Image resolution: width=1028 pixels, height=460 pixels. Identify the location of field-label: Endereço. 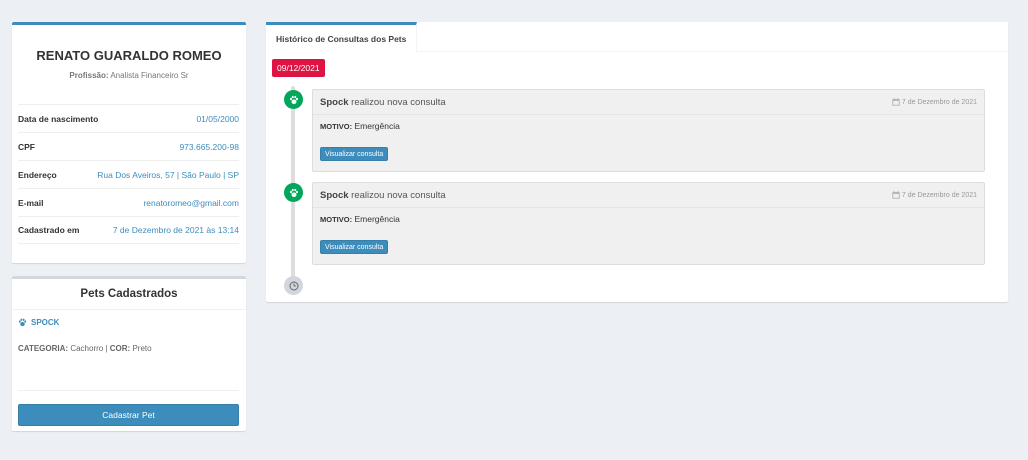
(37, 174).